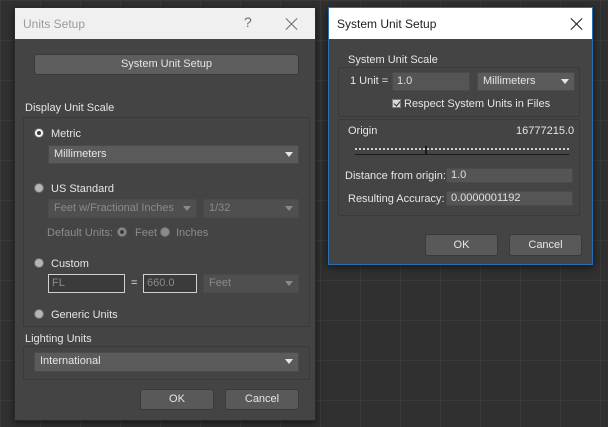 This screenshot has height=427, width=608. I want to click on metric-units-value: Millimeters, so click(80, 154).